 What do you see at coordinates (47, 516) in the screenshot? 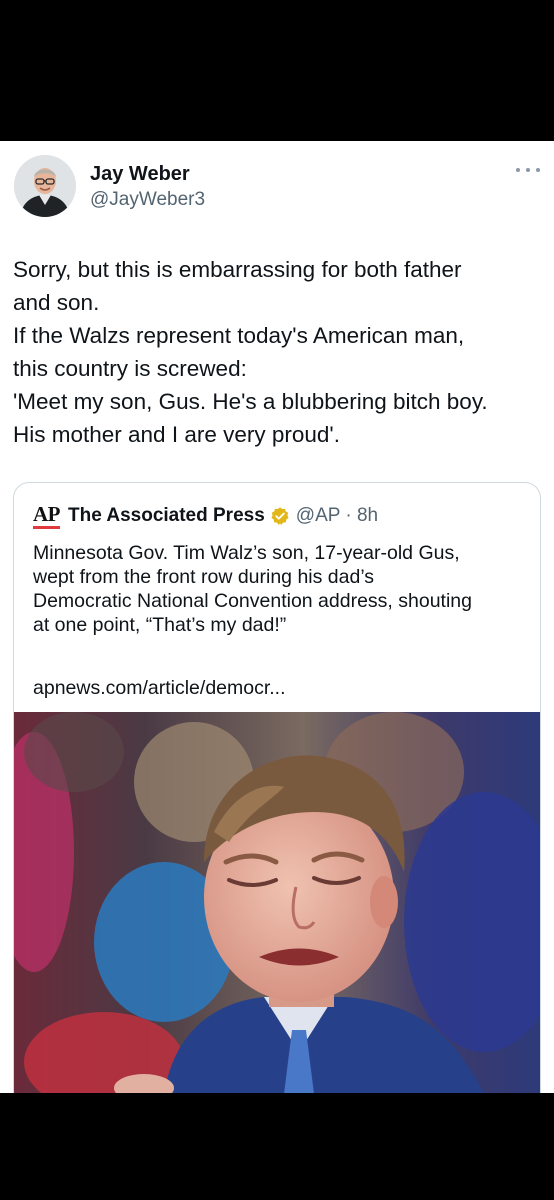
I see `ap-logo-avatar: AP` at bounding box center [47, 516].